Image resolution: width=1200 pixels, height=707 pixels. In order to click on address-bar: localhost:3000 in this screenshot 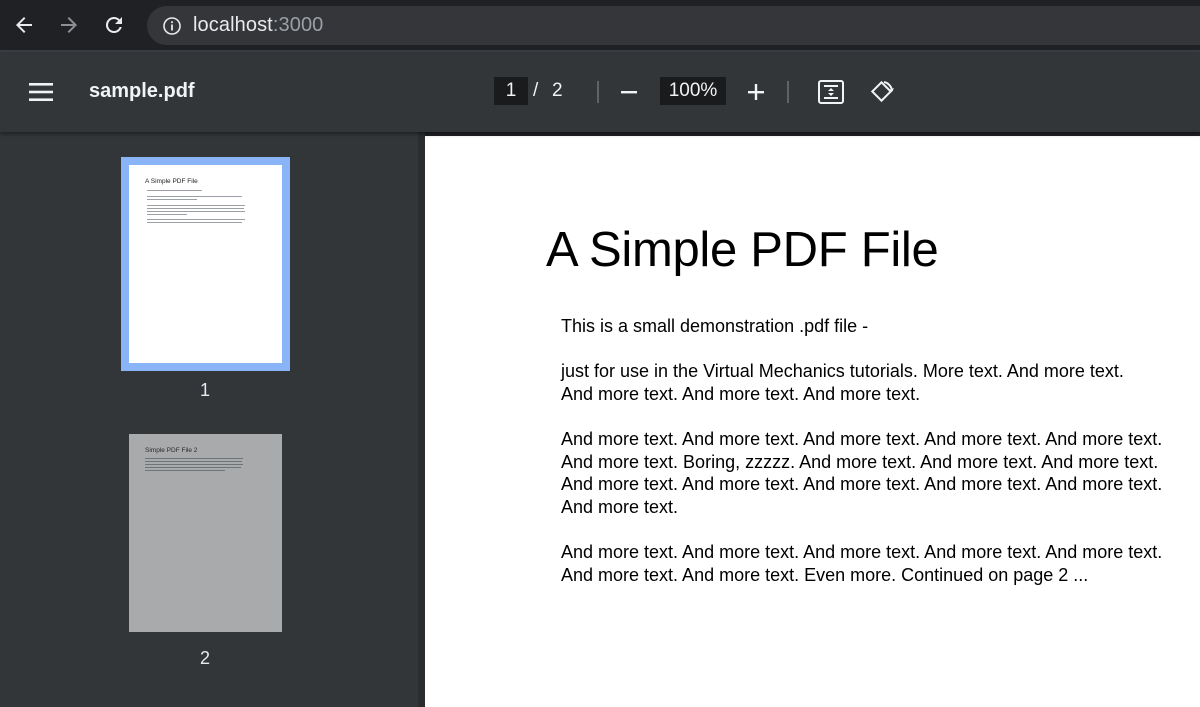, I will do `click(673, 25)`.